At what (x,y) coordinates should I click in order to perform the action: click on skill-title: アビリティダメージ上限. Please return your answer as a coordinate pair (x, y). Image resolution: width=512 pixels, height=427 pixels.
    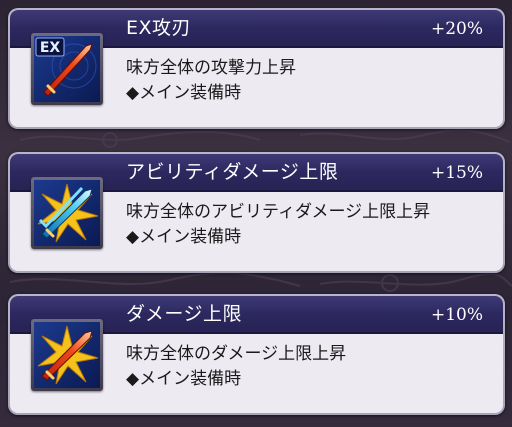
    Looking at the image, I should click on (232, 172).